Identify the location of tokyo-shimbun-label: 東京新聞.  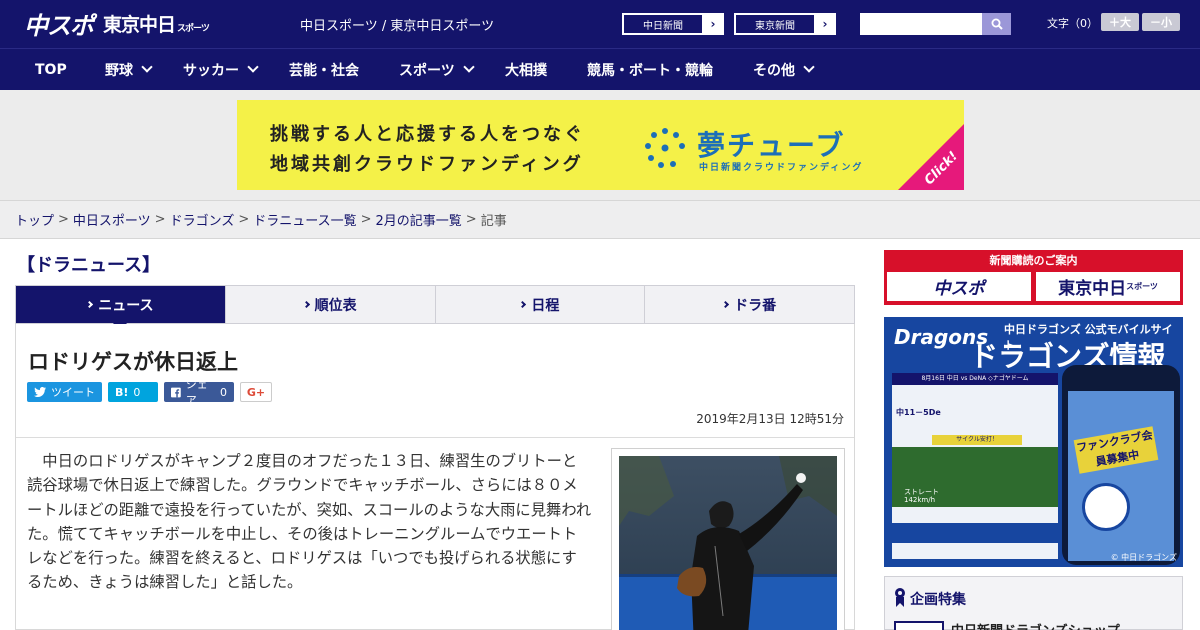
(775, 24).